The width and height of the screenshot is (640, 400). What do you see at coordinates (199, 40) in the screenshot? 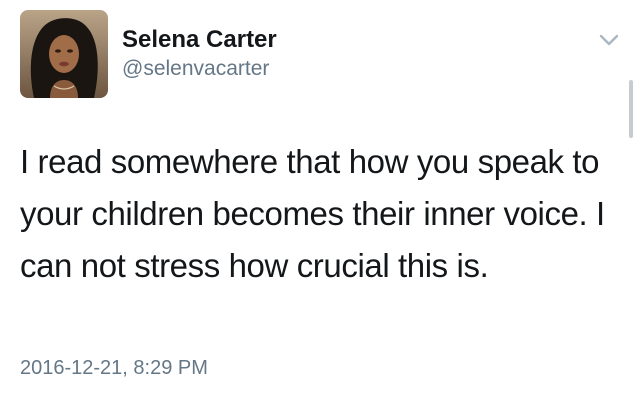
I see `display-name: Selena Carter` at bounding box center [199, 40].